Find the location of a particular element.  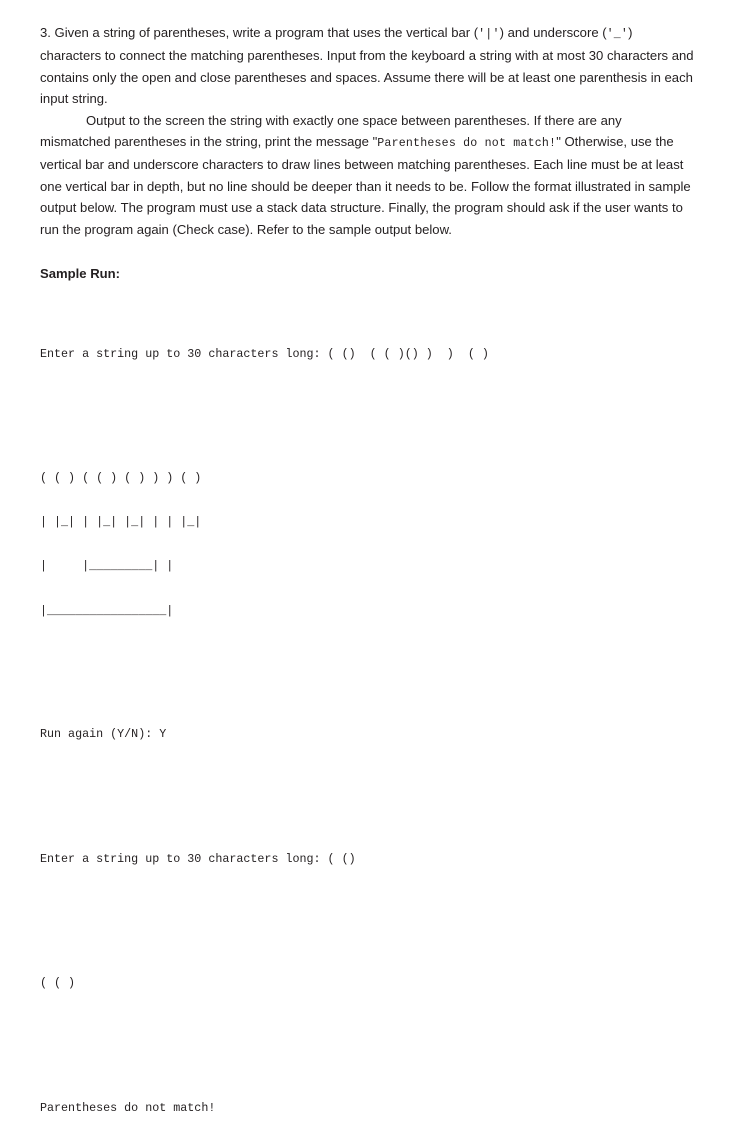

paragraph-1-part-middle: ) and underscore ( is located at coordinates (553, 32).